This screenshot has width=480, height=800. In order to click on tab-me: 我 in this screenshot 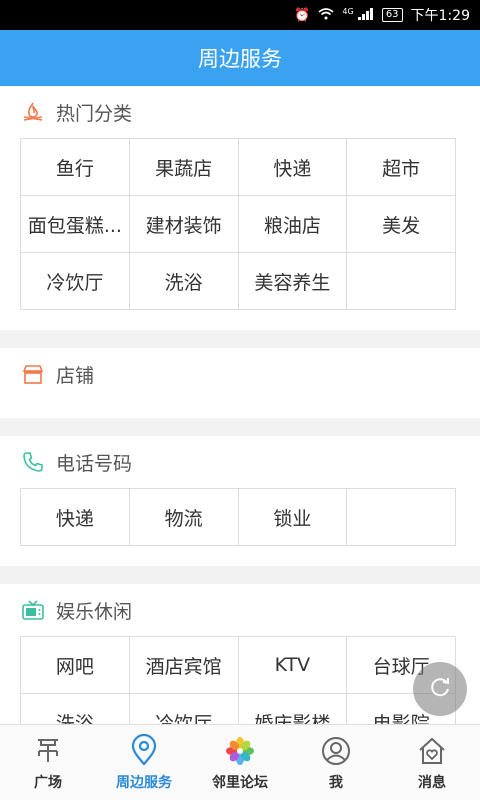, I will do `click(336, 762)`.